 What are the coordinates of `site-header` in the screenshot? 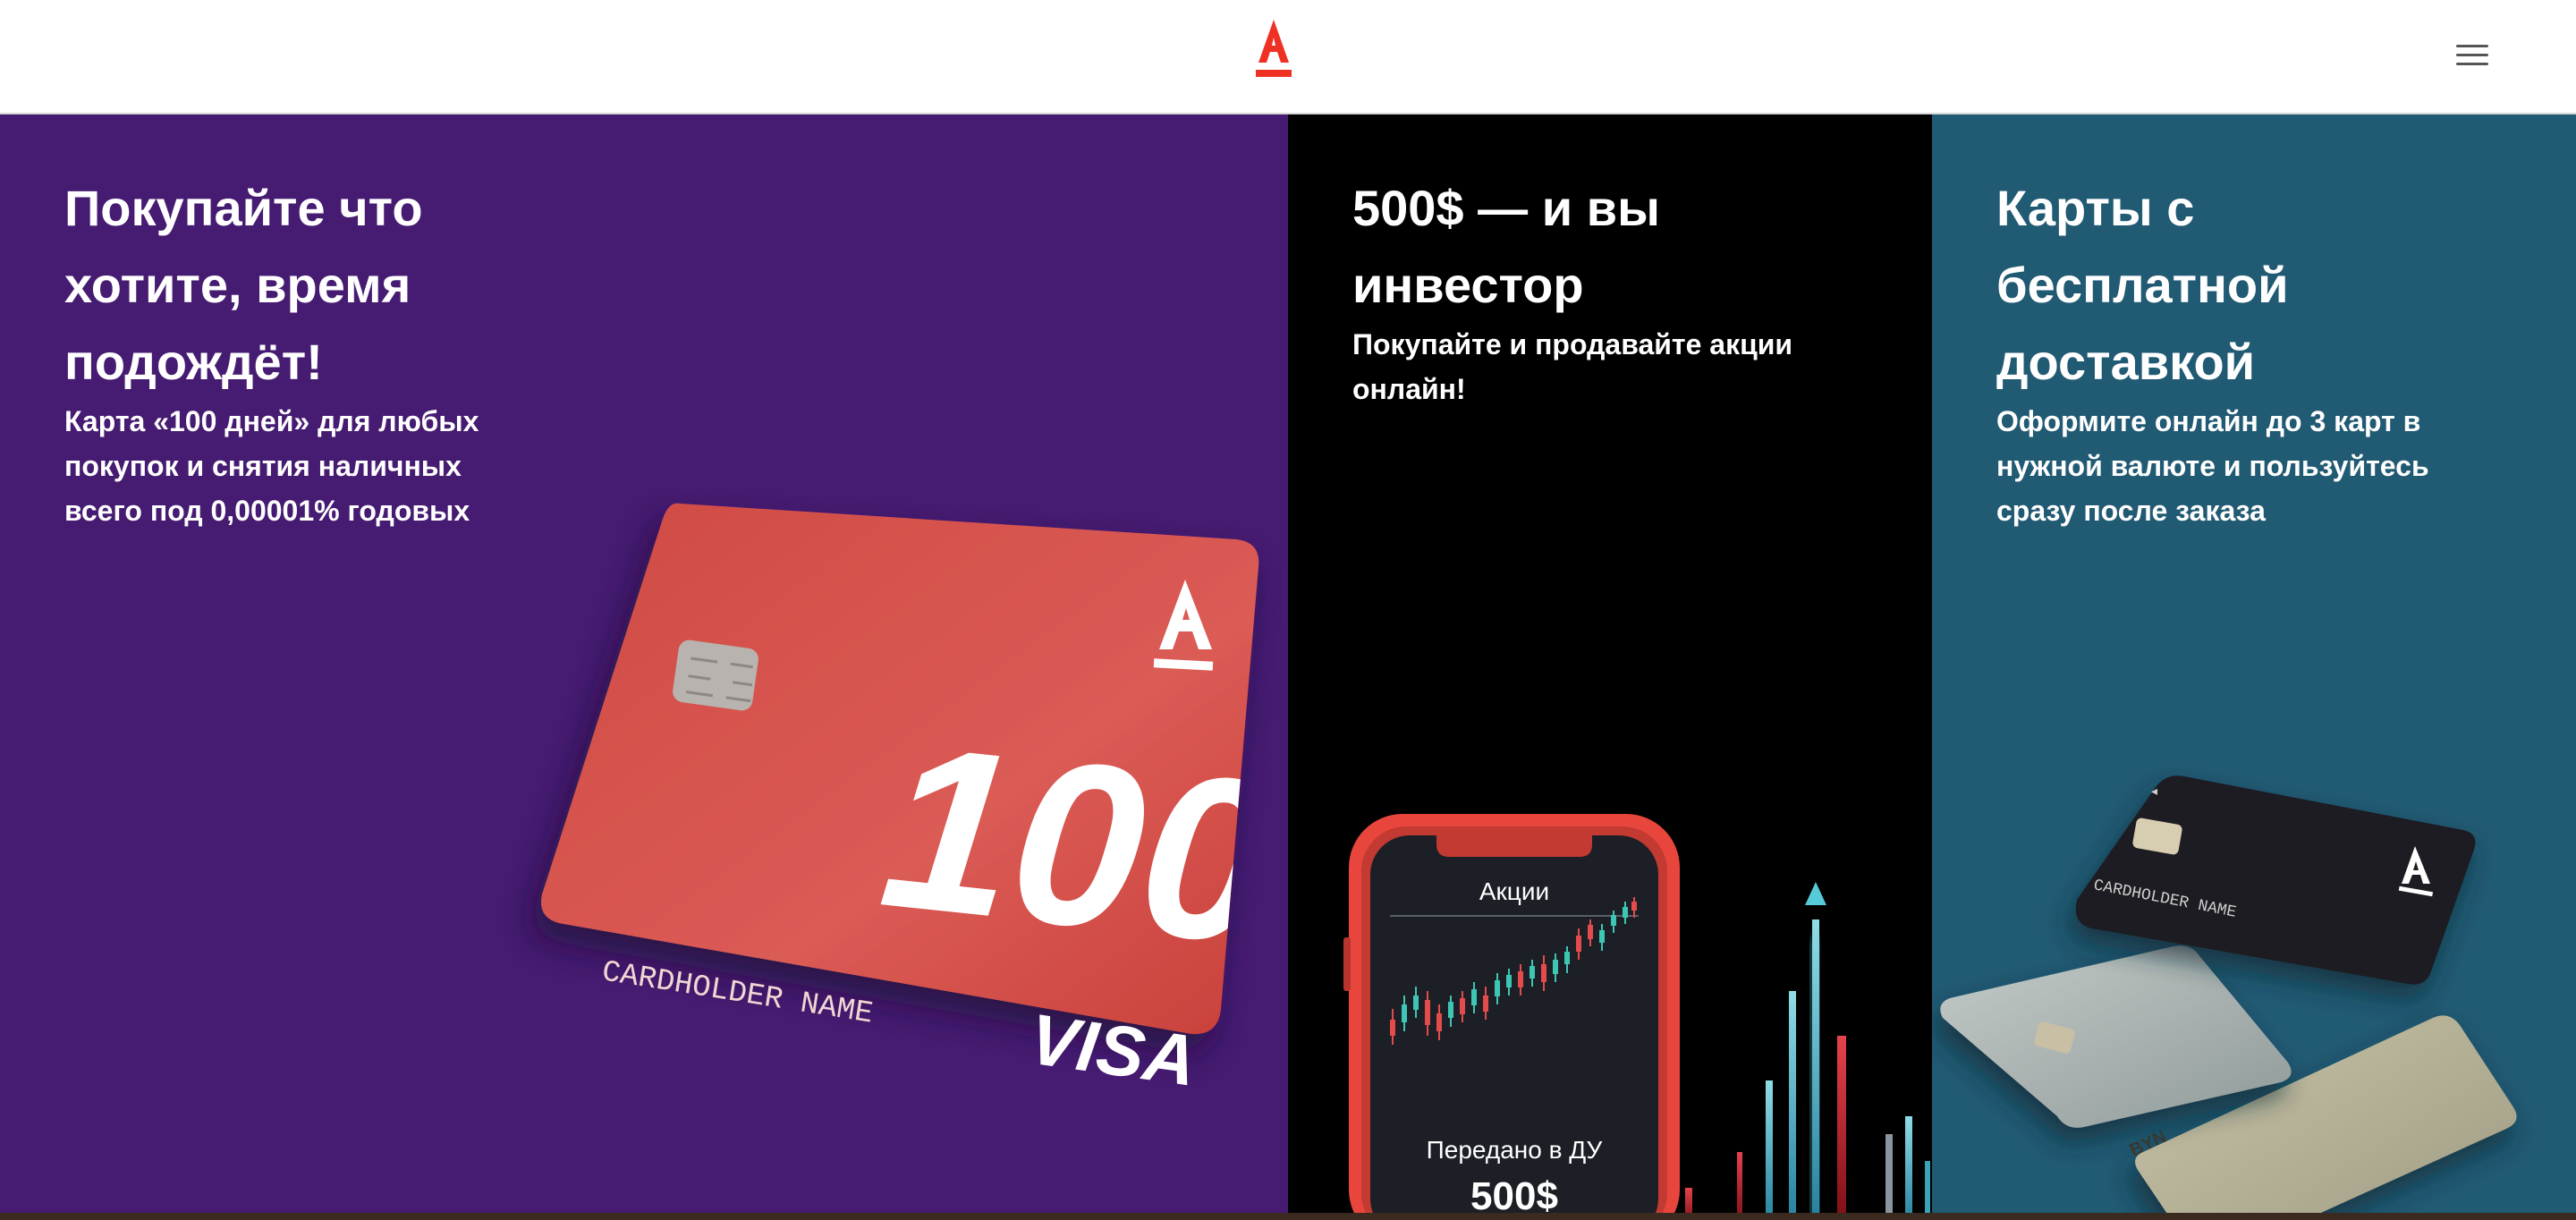 It's located at (1288, 57).